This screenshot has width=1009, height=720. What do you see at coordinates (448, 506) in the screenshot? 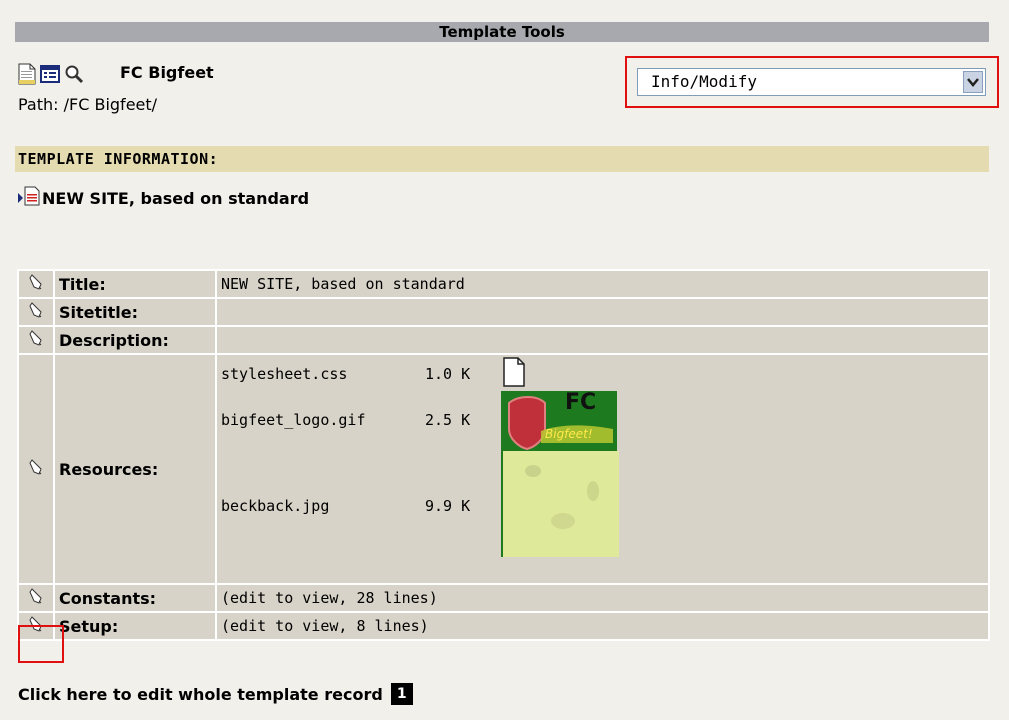
I see `resource-size: 9.9 K` at bounding box center [448, 506].